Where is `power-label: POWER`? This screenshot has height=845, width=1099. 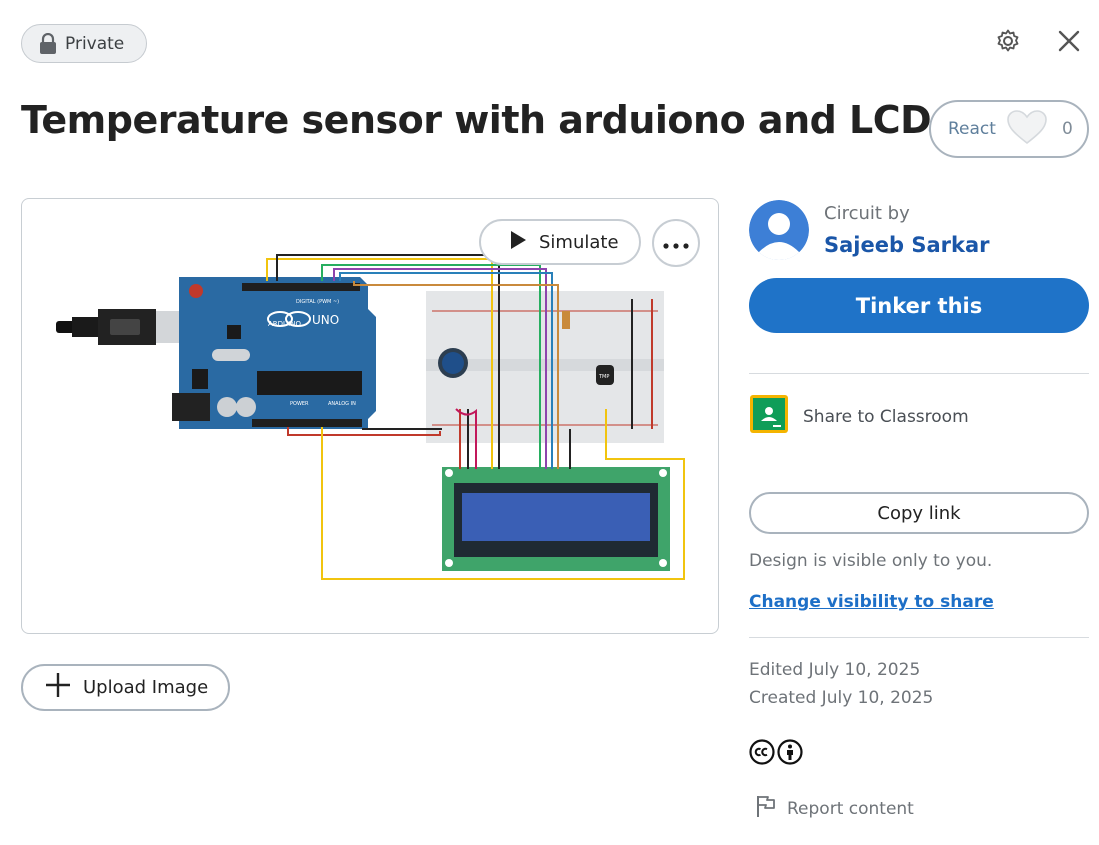 power-label: POWER is located at coordinates (299, 404).